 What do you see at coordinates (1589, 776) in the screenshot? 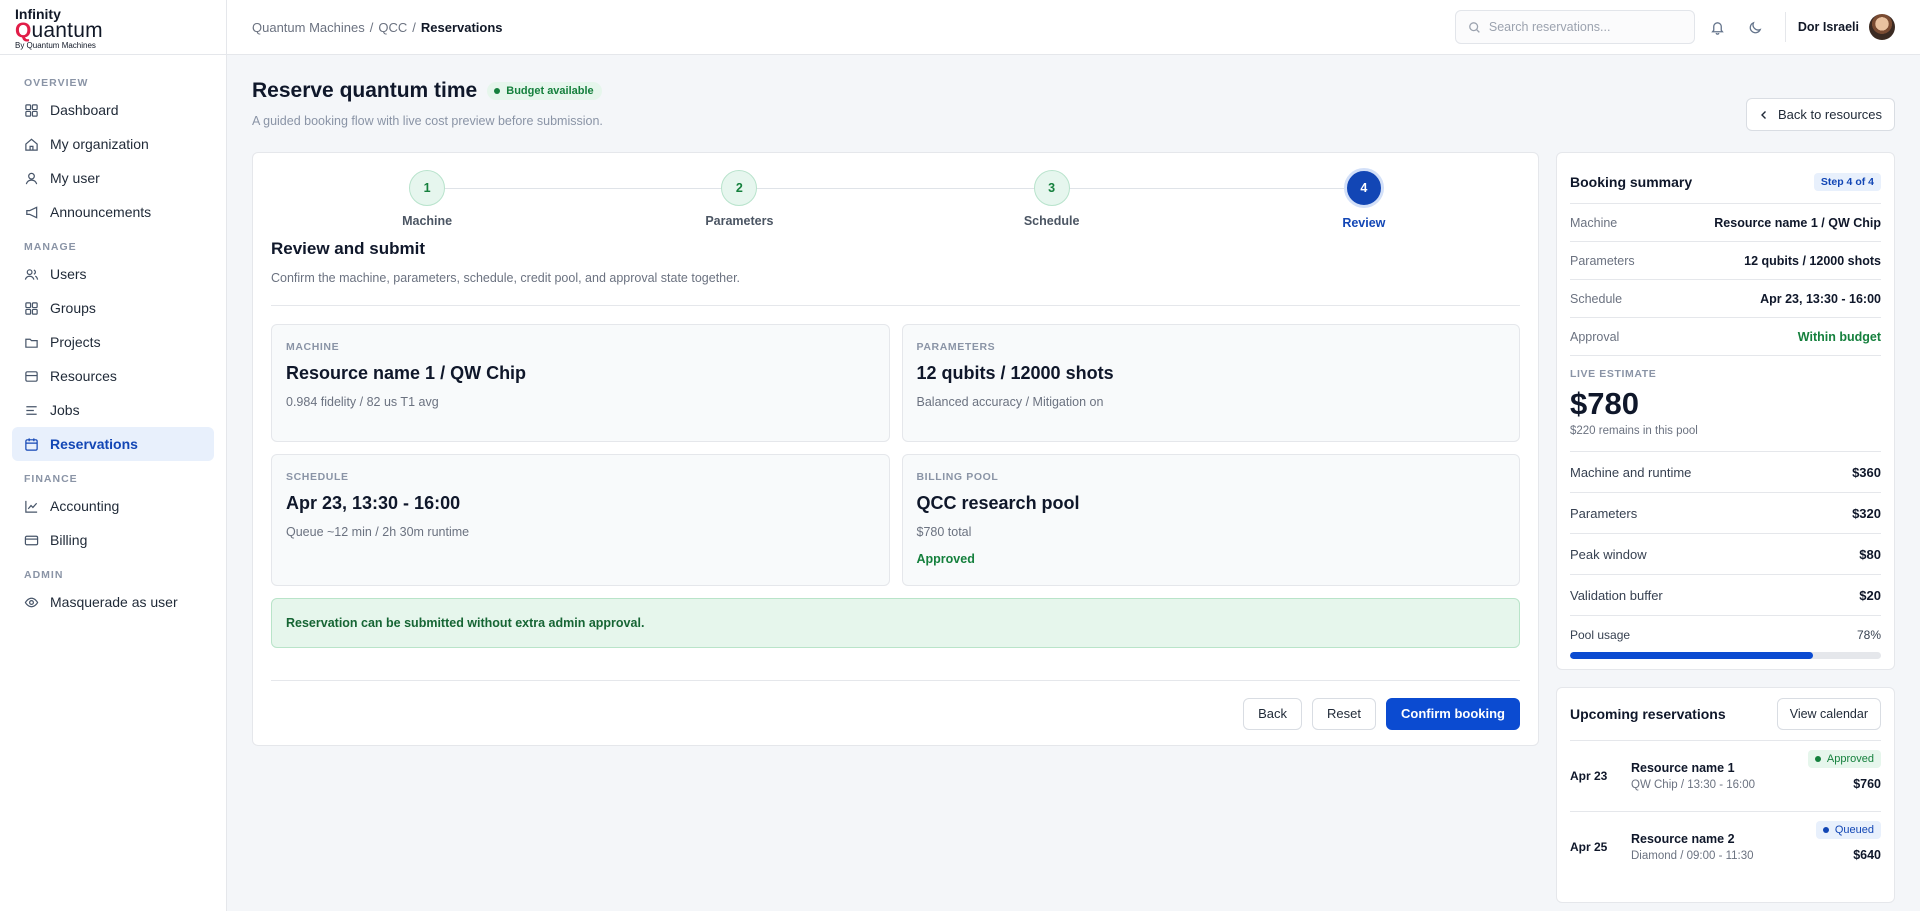
I see `reservation-date: Apr 23` at bounding box center [1589, 776].